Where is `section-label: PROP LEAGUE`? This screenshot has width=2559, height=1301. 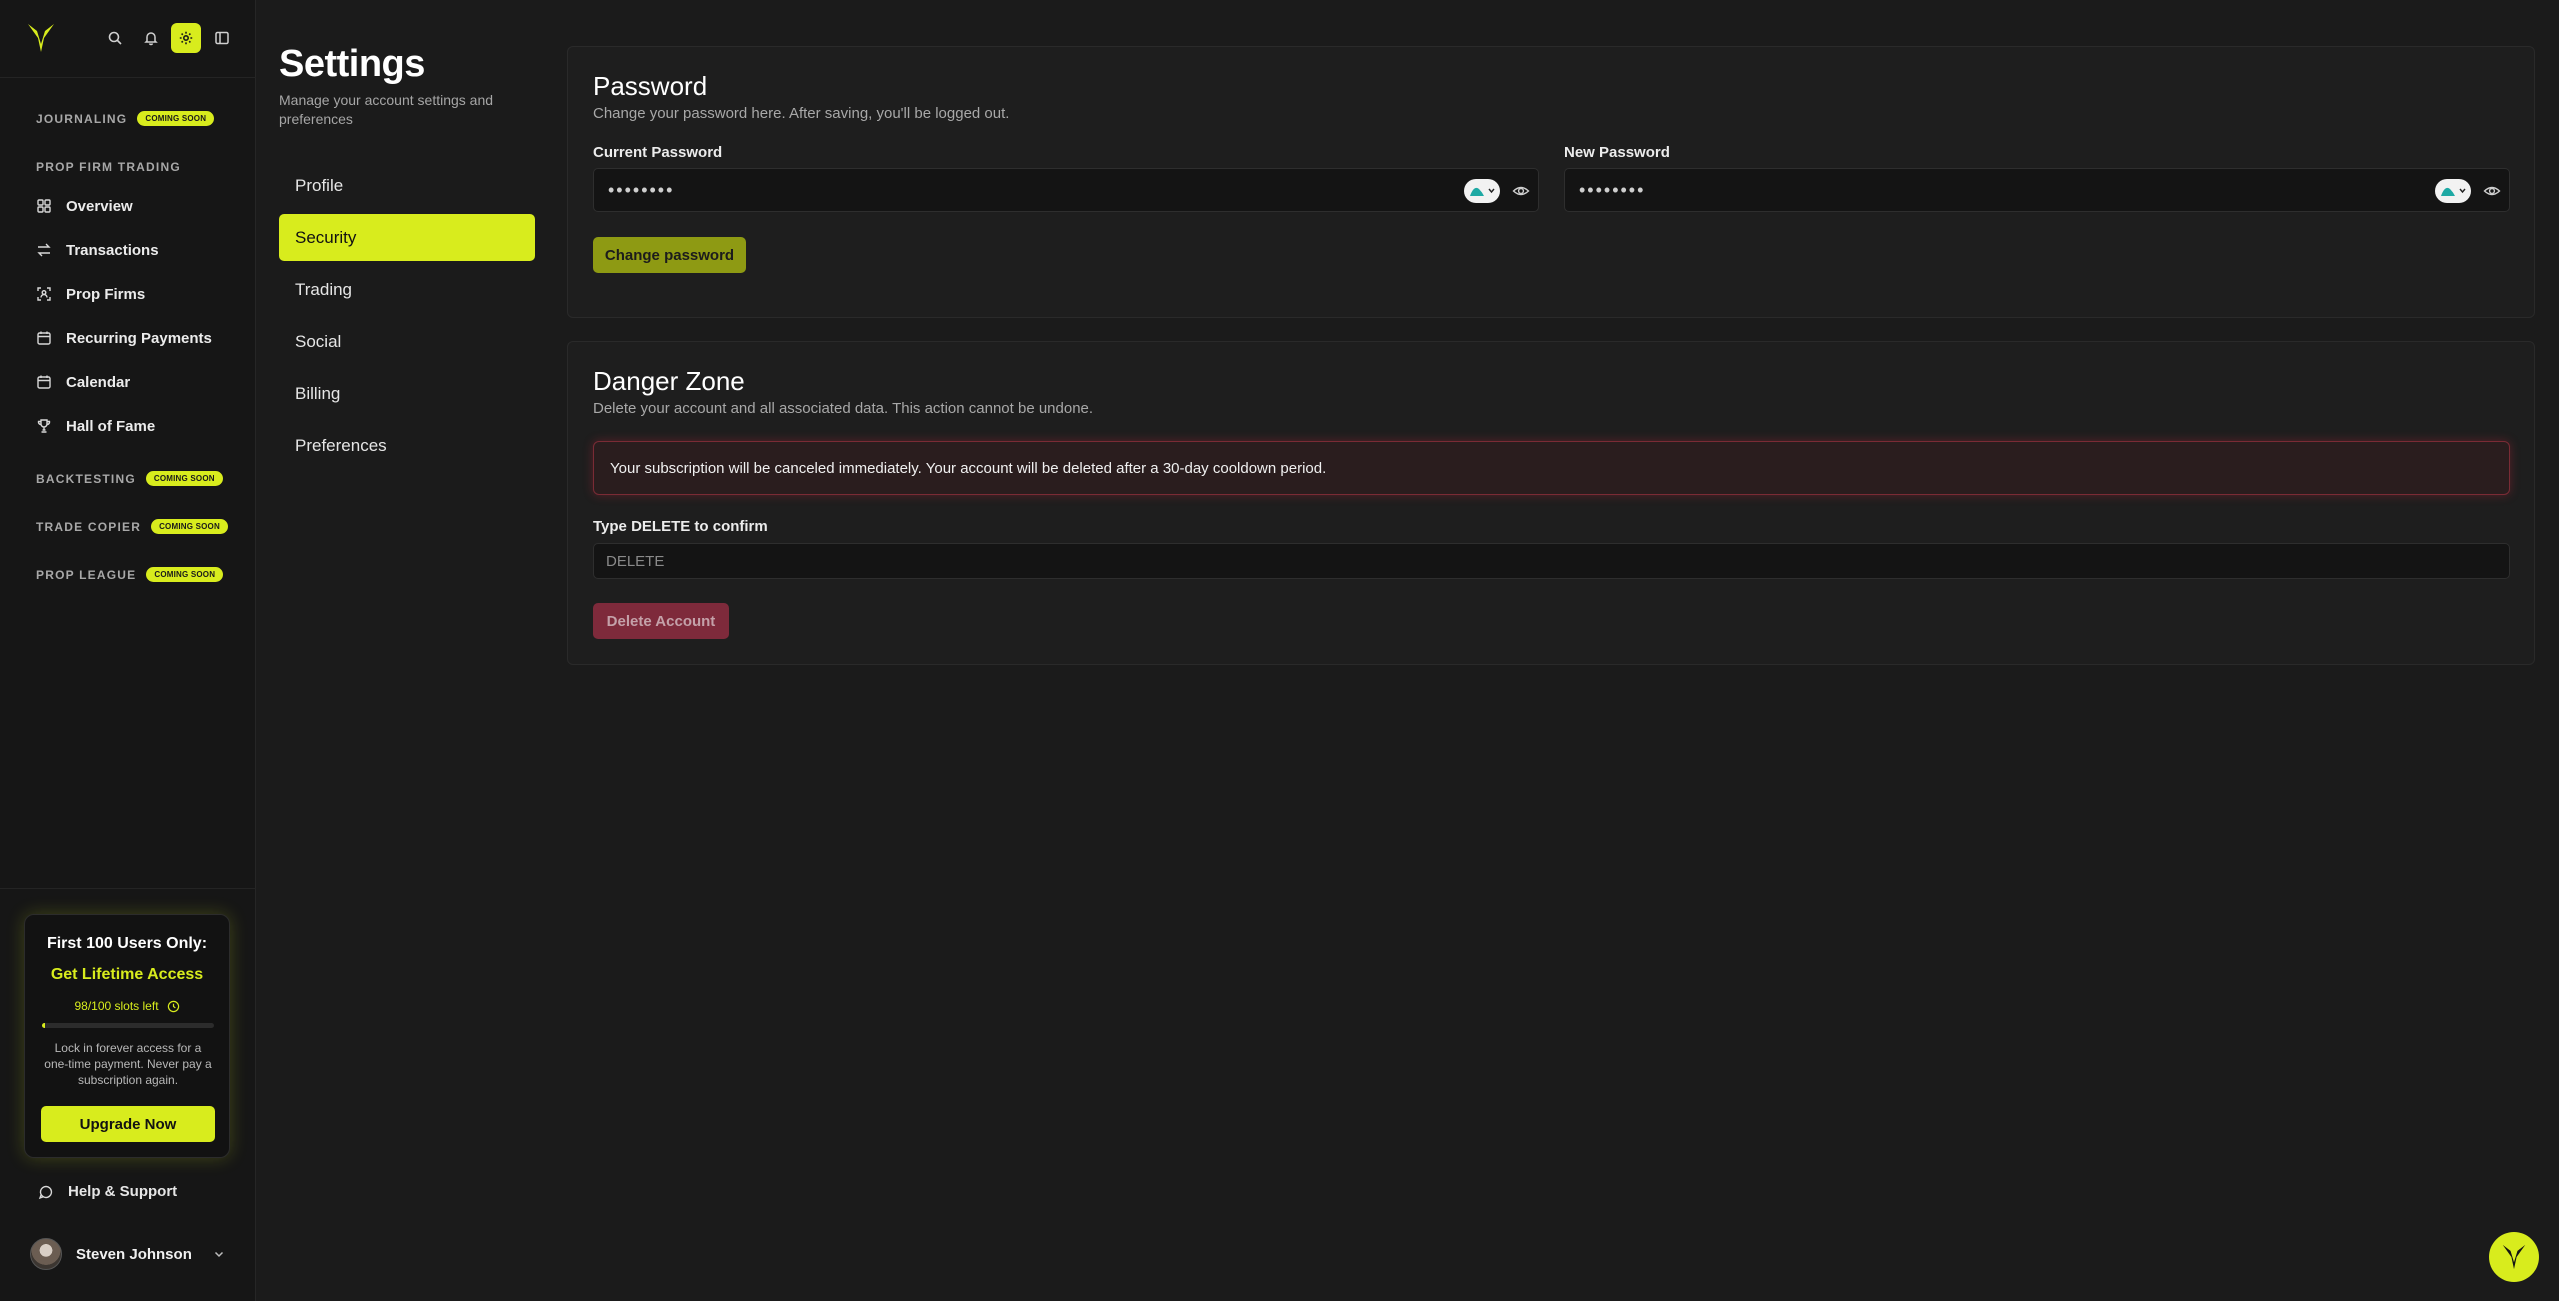 section-label: PROP LEAGUE is located at coordinates (86, 574).